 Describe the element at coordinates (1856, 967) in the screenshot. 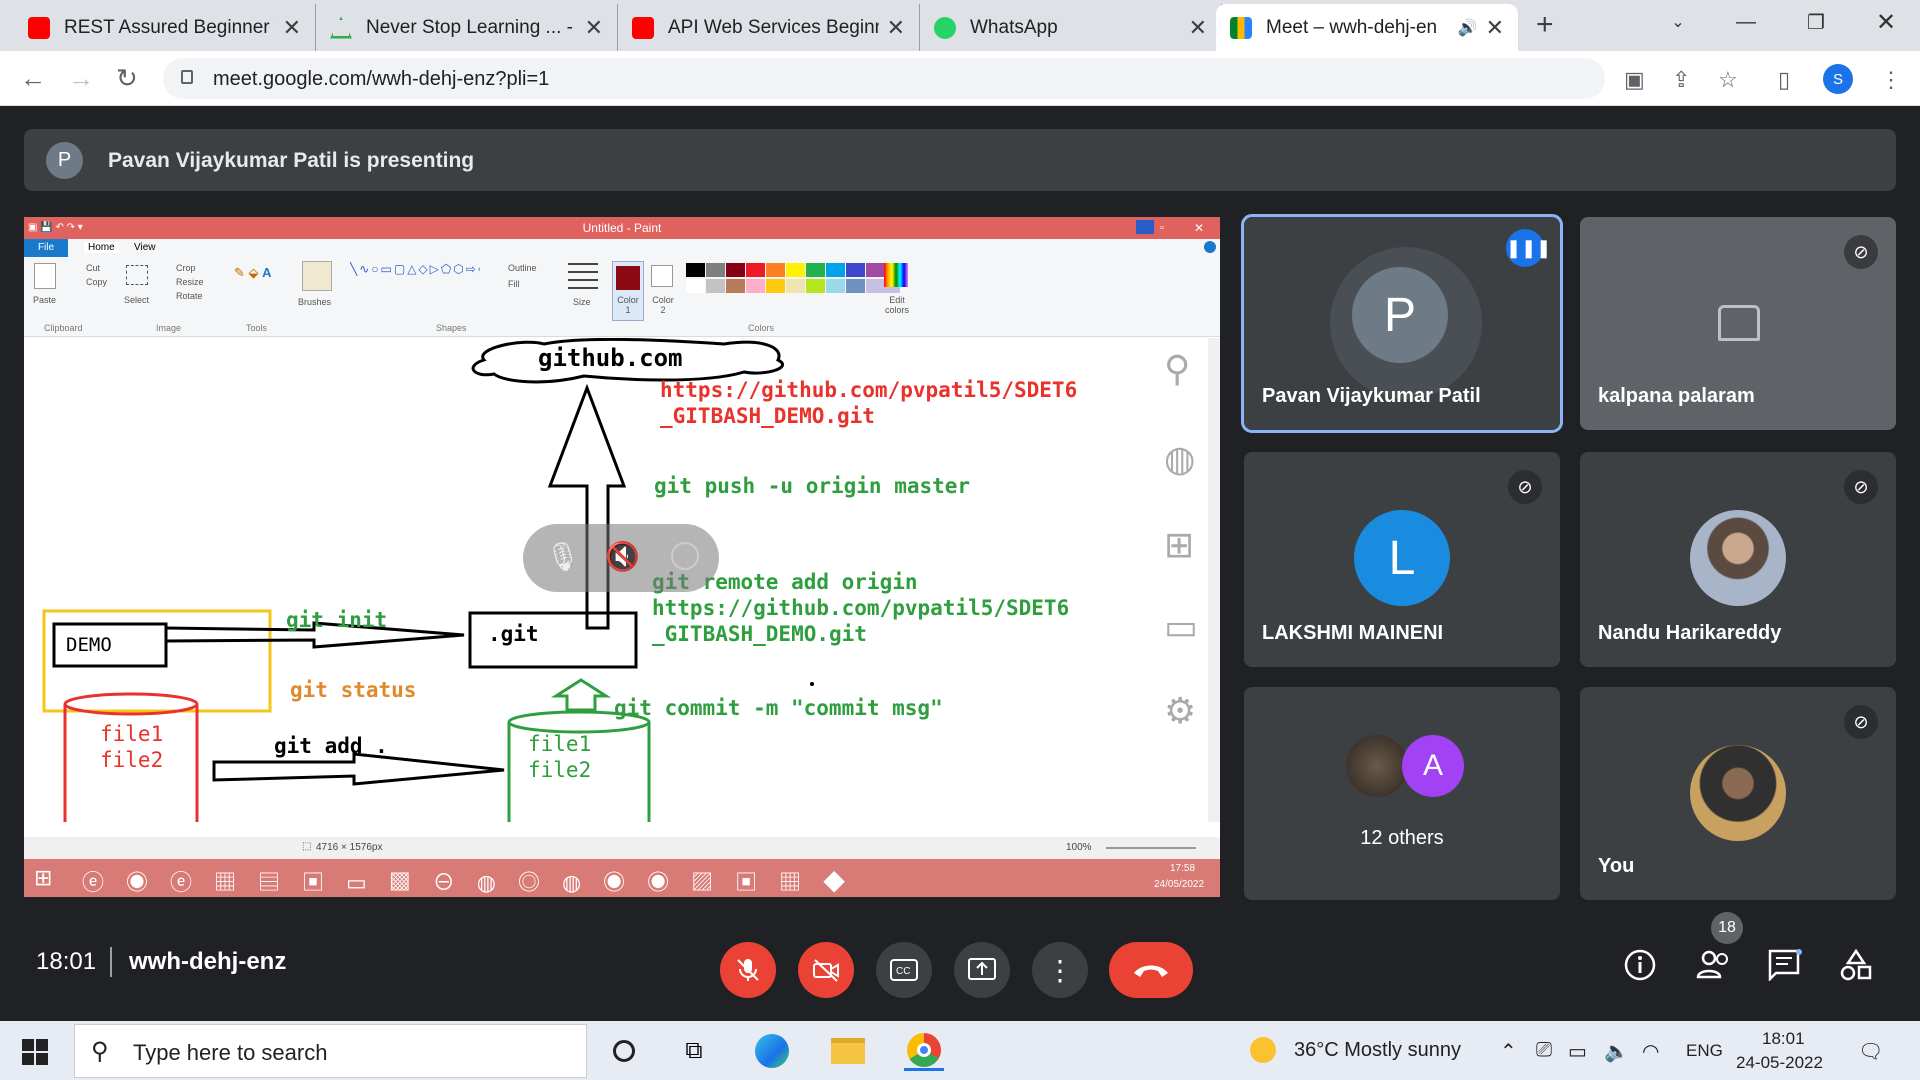

I see `activities-button` at that location.